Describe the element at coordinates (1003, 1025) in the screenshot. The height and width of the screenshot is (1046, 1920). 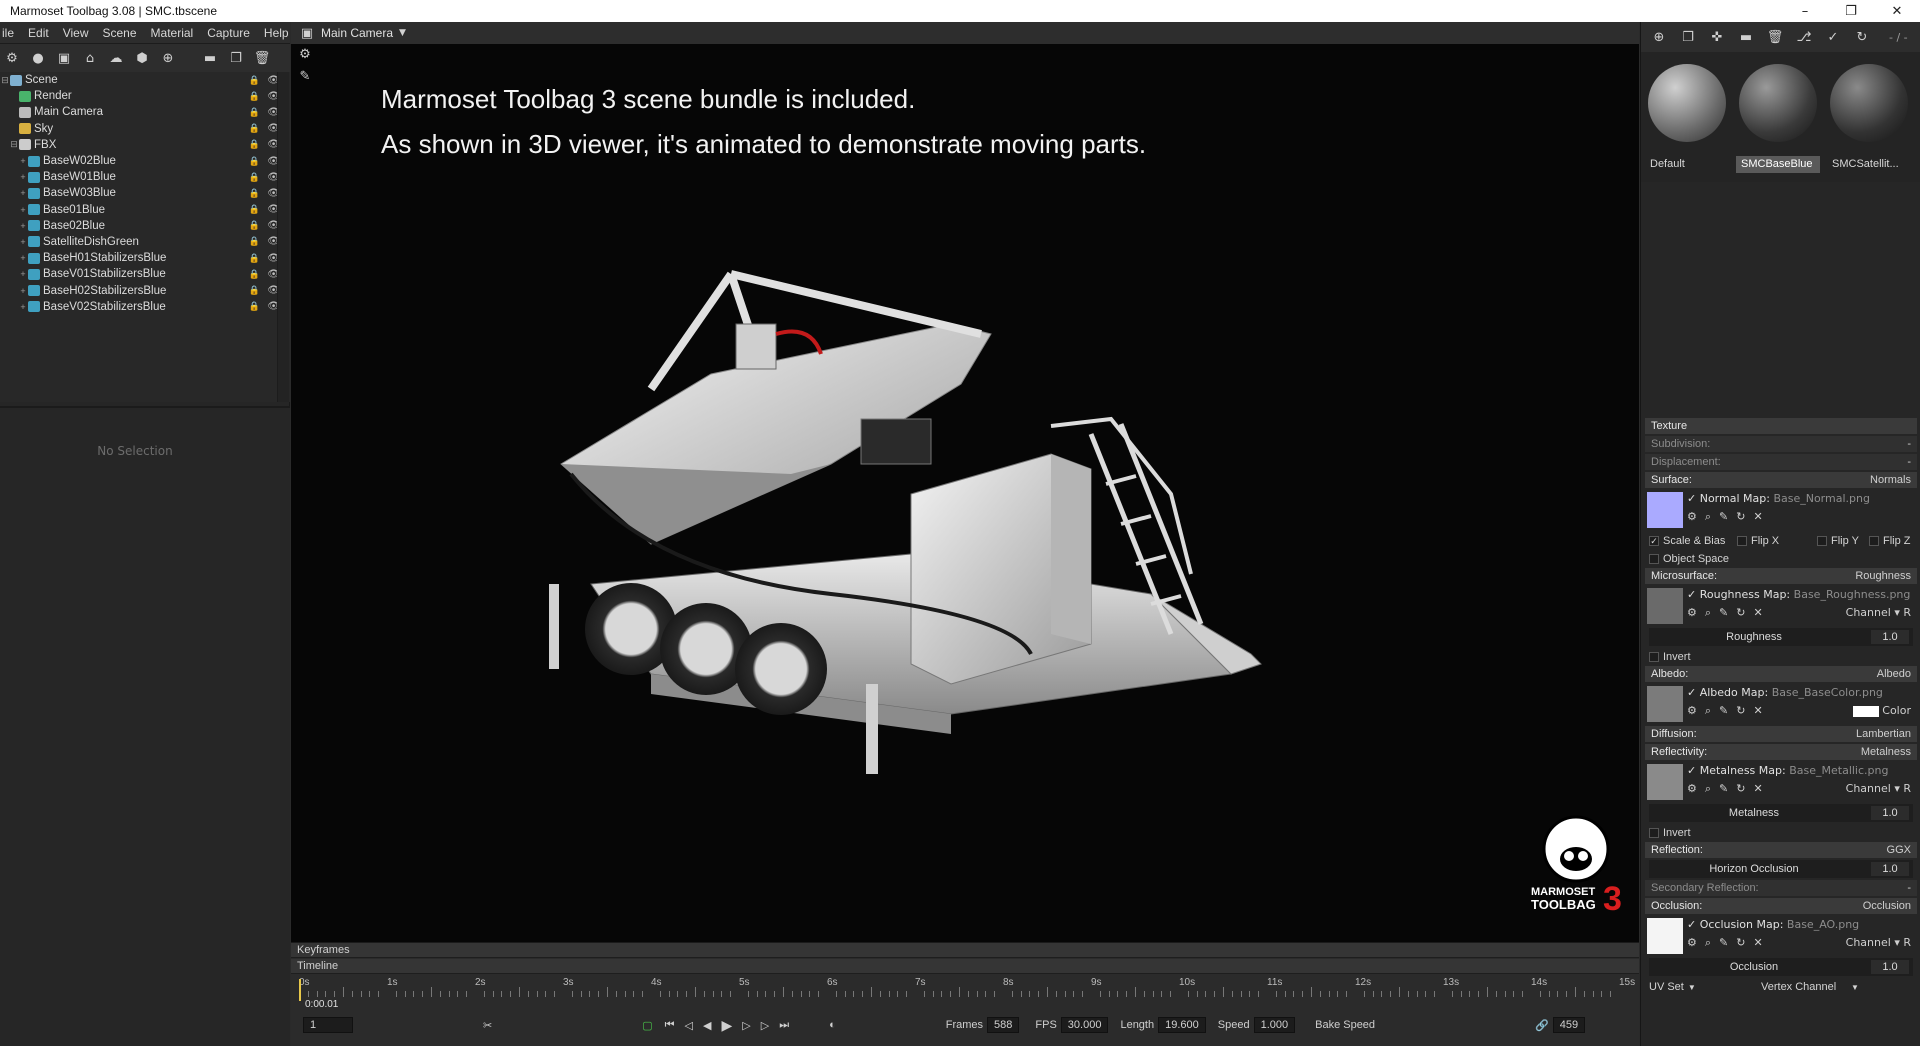
I see `frames-field: 588` at that location.